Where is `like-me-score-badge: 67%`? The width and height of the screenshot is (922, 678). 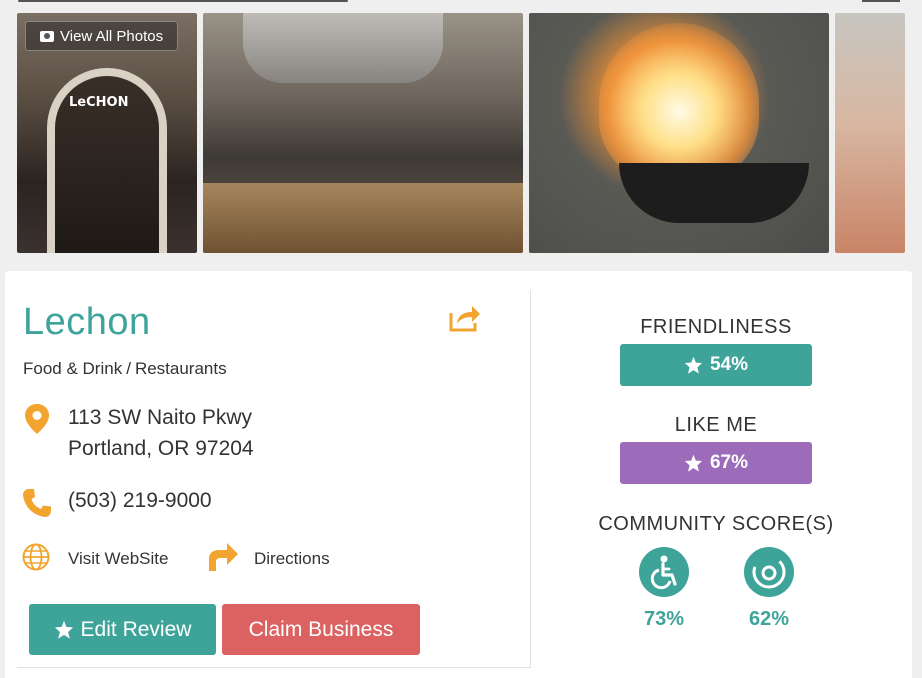
like-me-score-badge: 67% is located at coordinates (716, 463).